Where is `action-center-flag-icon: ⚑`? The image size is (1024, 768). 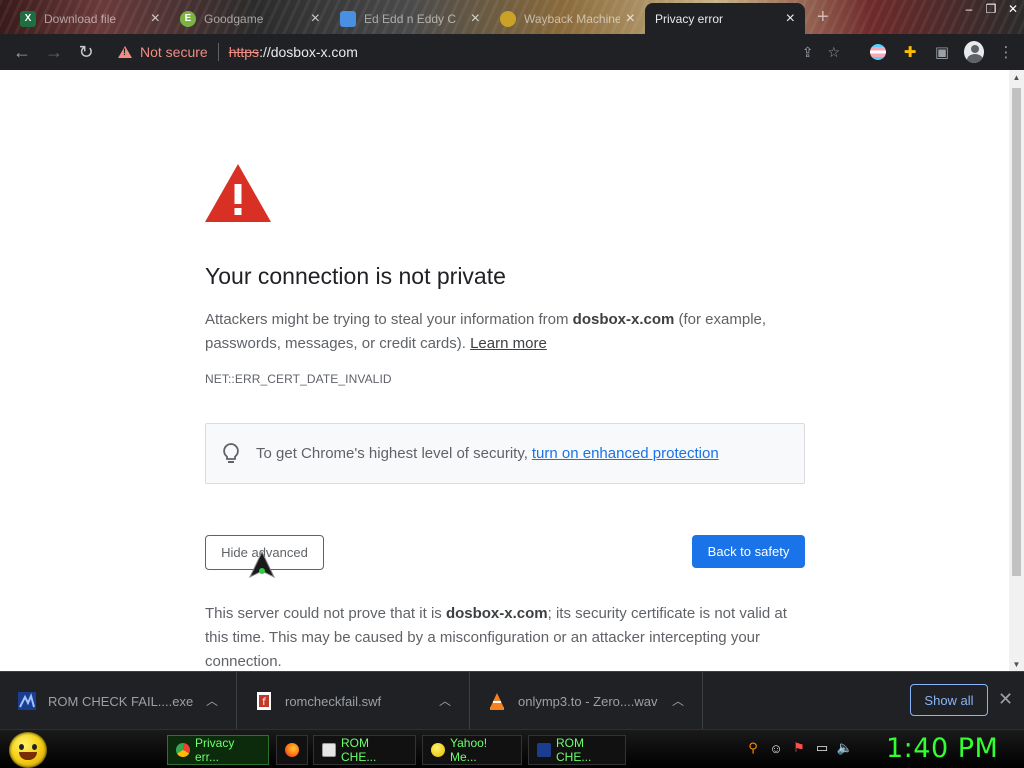
action-center-flag-icon: ⚑ is located at coordinates (799, 748).